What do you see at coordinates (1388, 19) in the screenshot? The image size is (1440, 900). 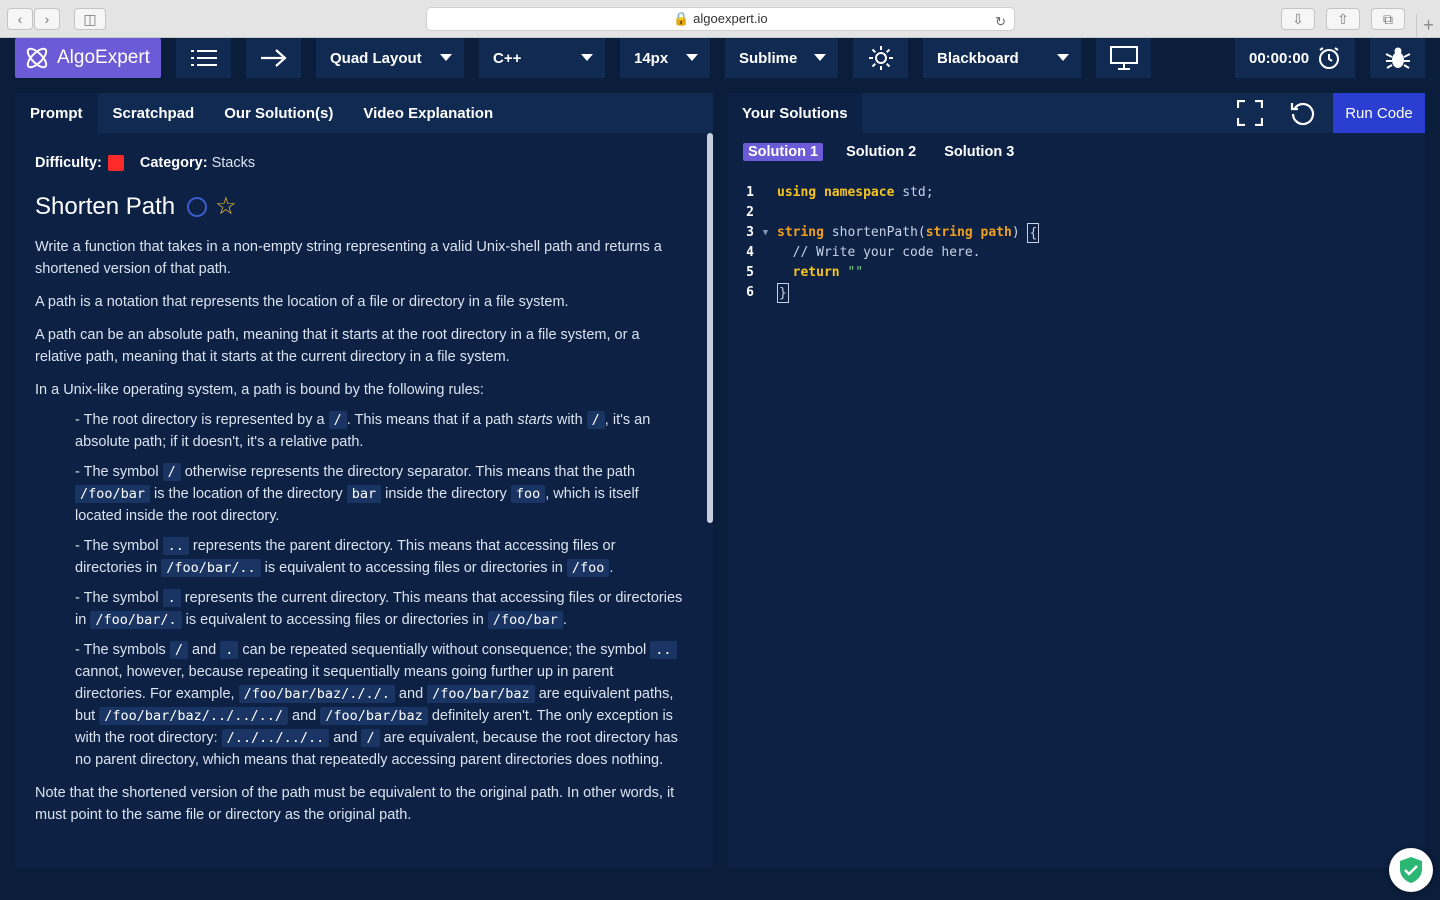 I see `tabs-icon: ⧉` at bounding box center [1388, 19].